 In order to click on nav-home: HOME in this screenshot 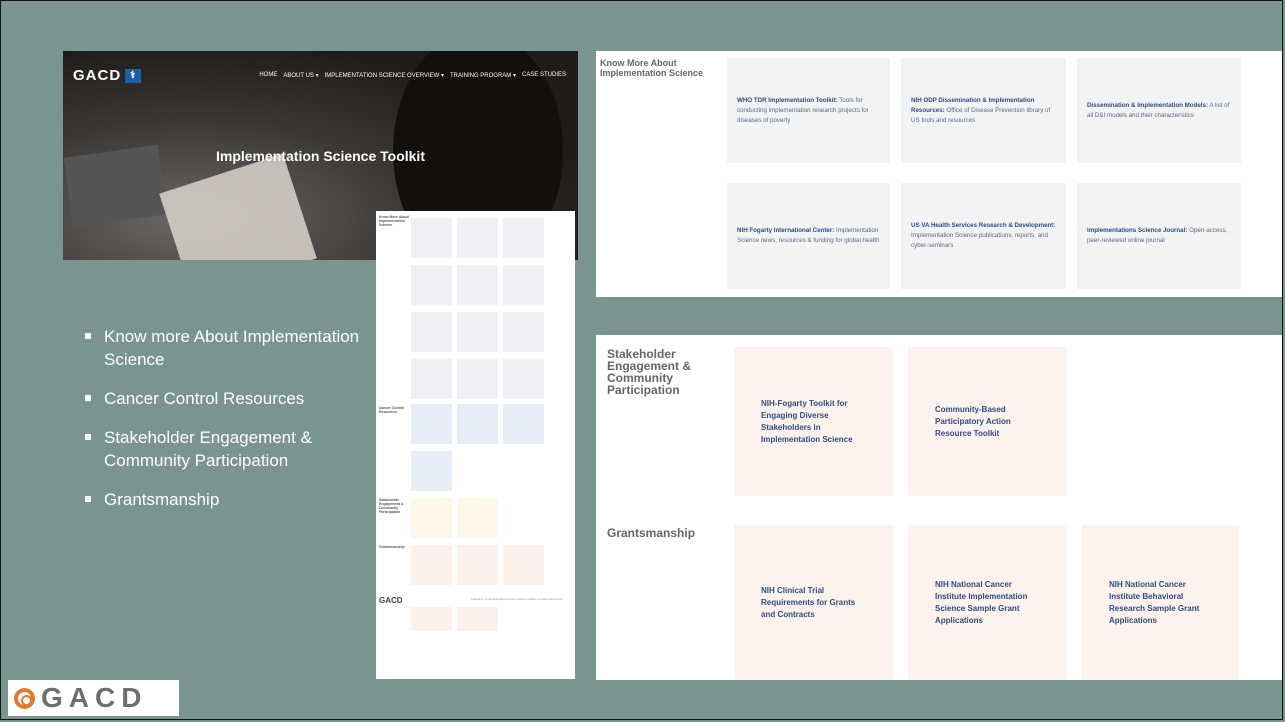, I will do `click(268, 75)`.